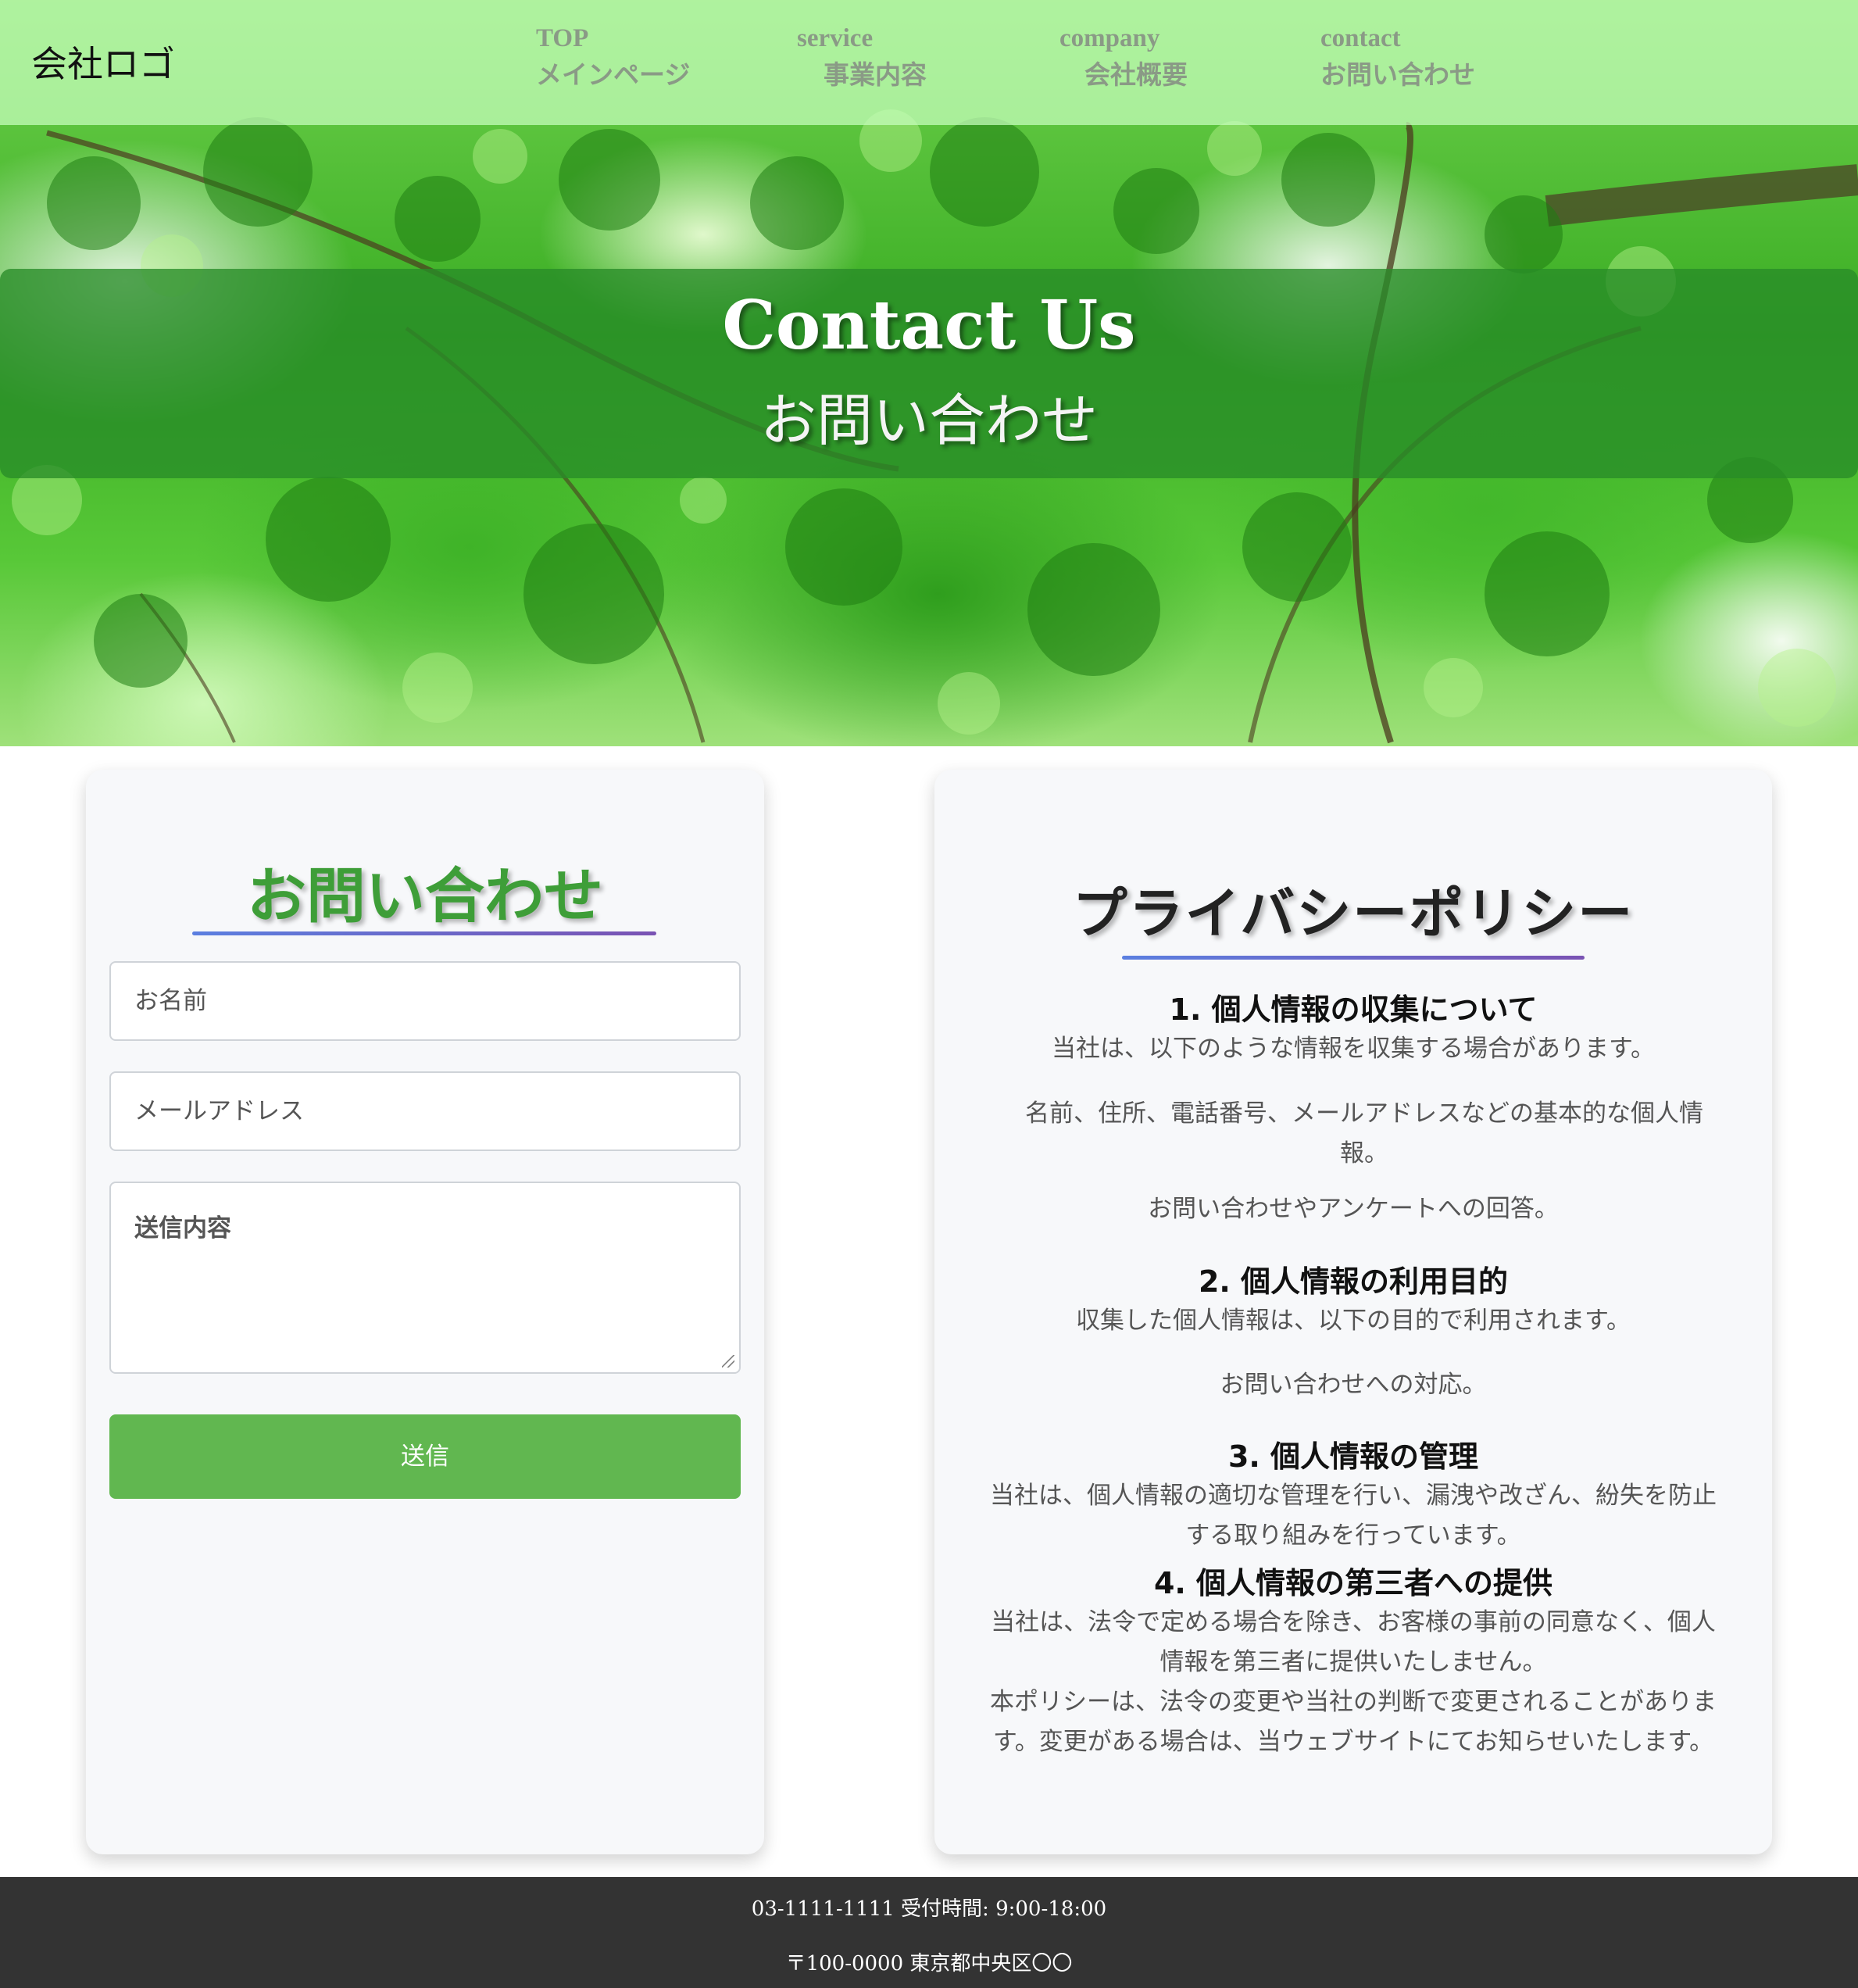 The width and height of the screenshot is (1858, 1988). I want to click on policy-section-2-item-1: お問い合わせへの対応。, so click(1353, 1385).